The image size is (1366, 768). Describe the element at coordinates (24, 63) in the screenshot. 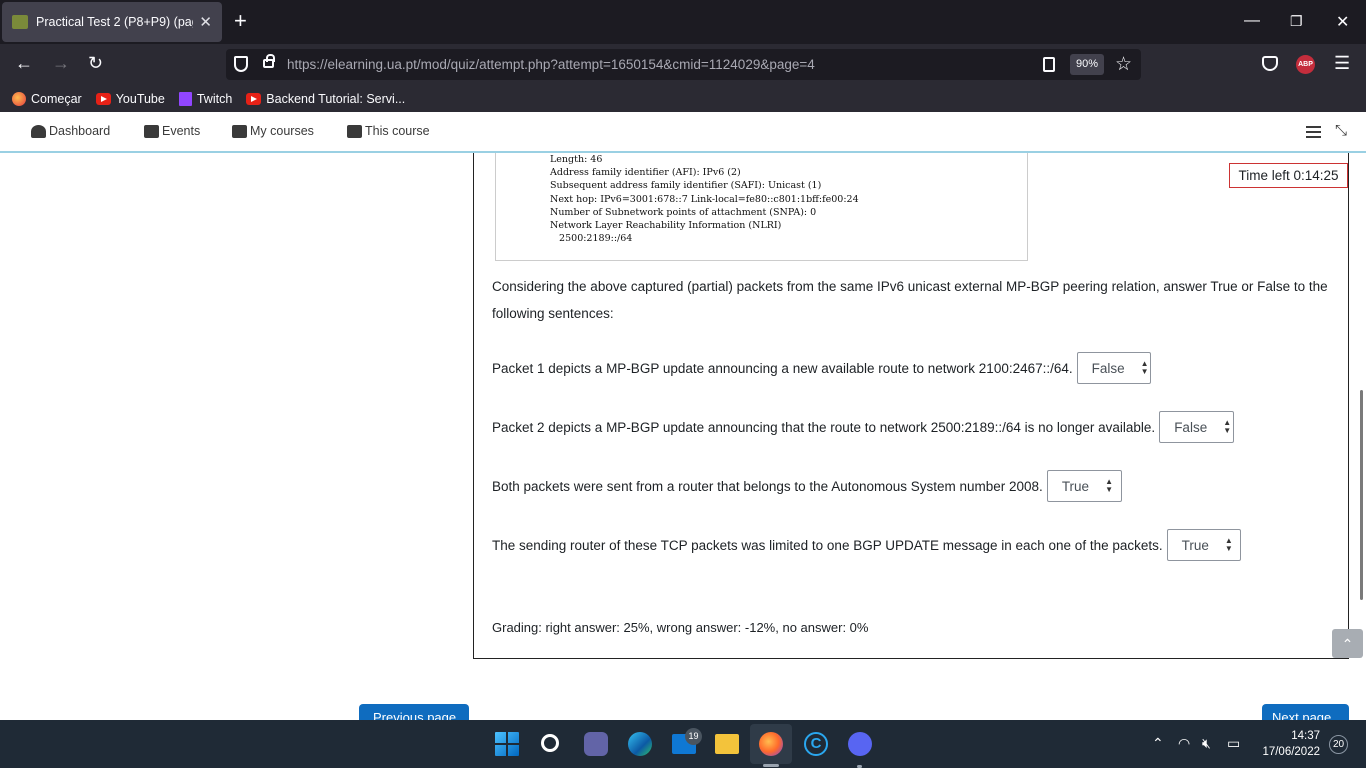

I see `back-icon: ←` at that location.